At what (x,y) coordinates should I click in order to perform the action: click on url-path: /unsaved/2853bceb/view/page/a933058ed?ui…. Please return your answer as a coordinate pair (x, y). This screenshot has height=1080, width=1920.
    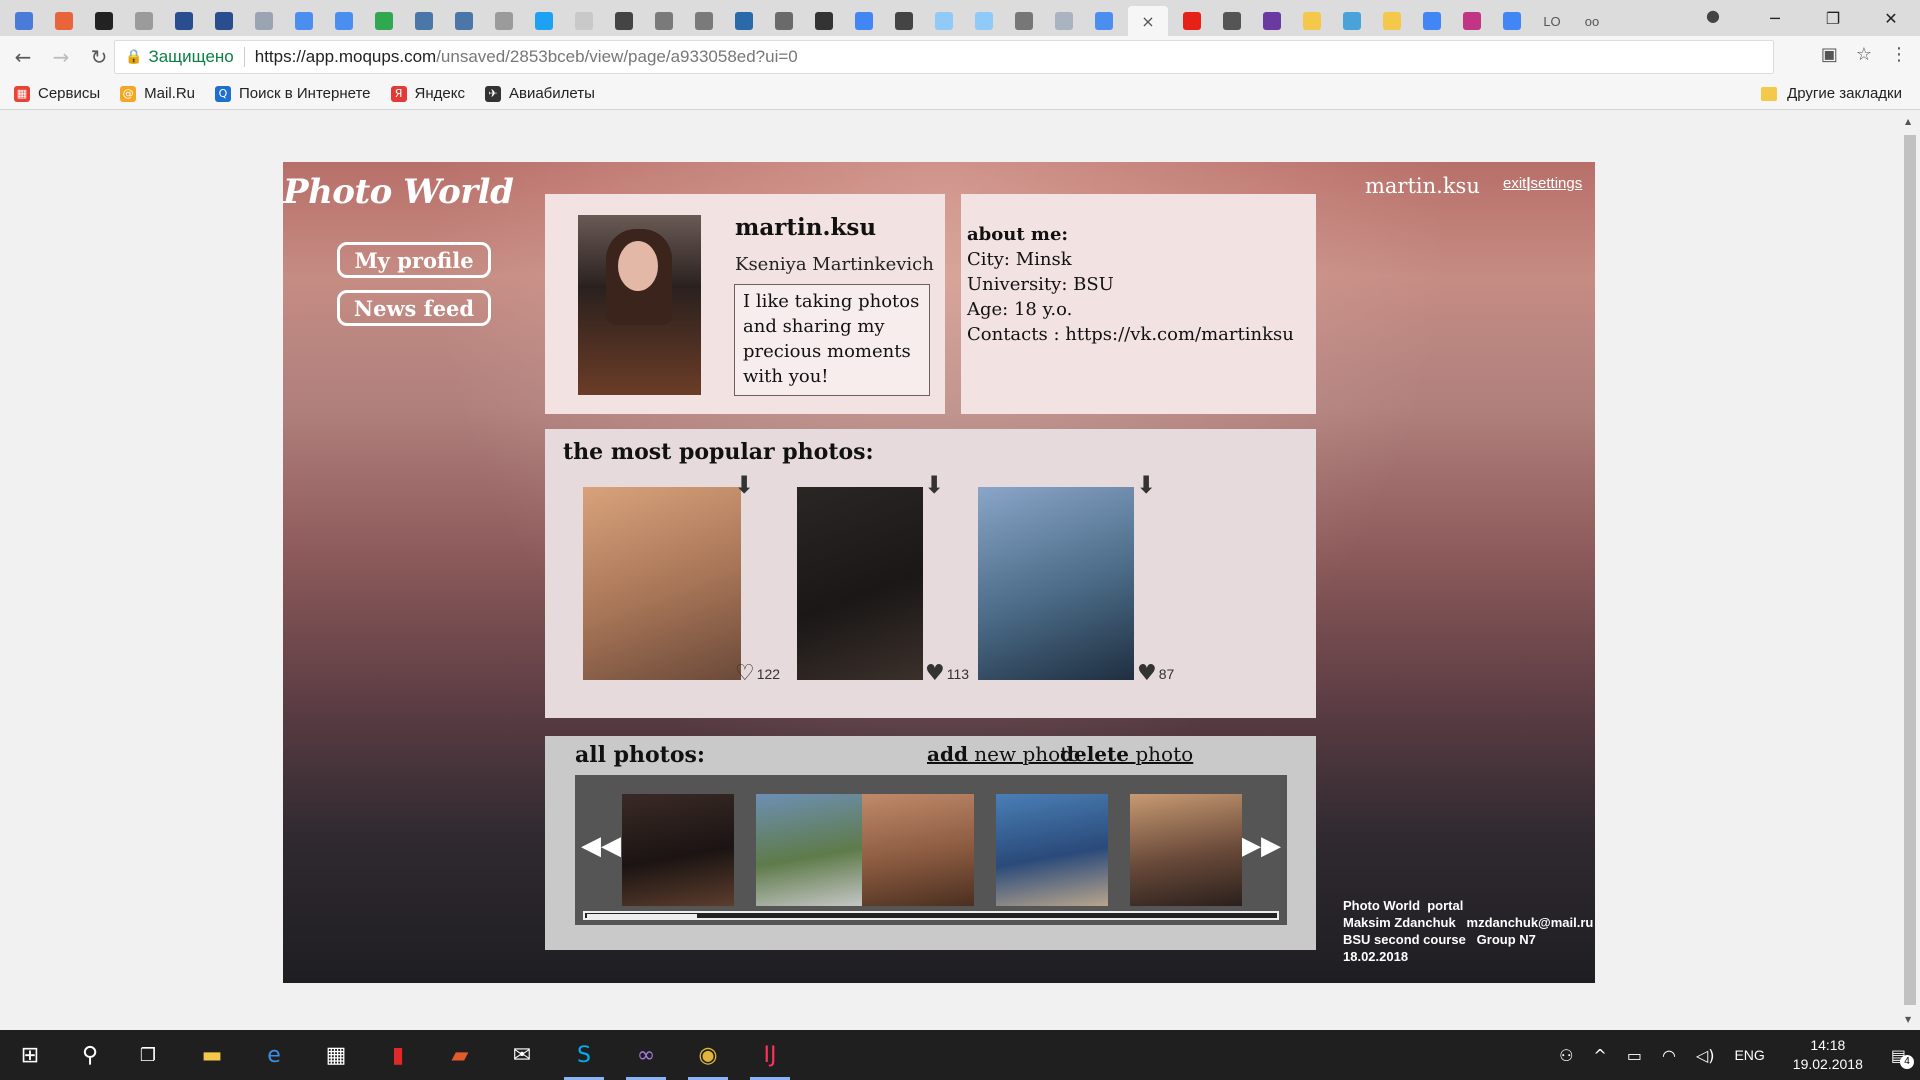
    Looking at the image, I should click on (617, 57).